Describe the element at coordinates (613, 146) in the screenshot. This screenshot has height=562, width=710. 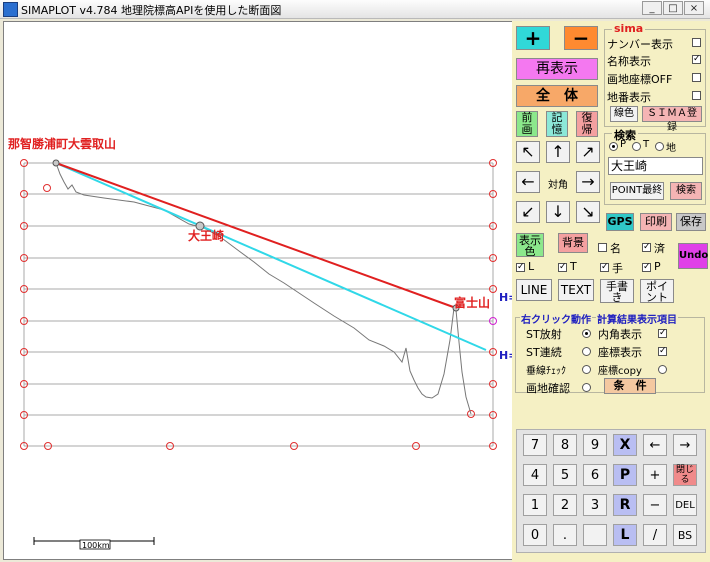
I see `search-radio-p` at that location.